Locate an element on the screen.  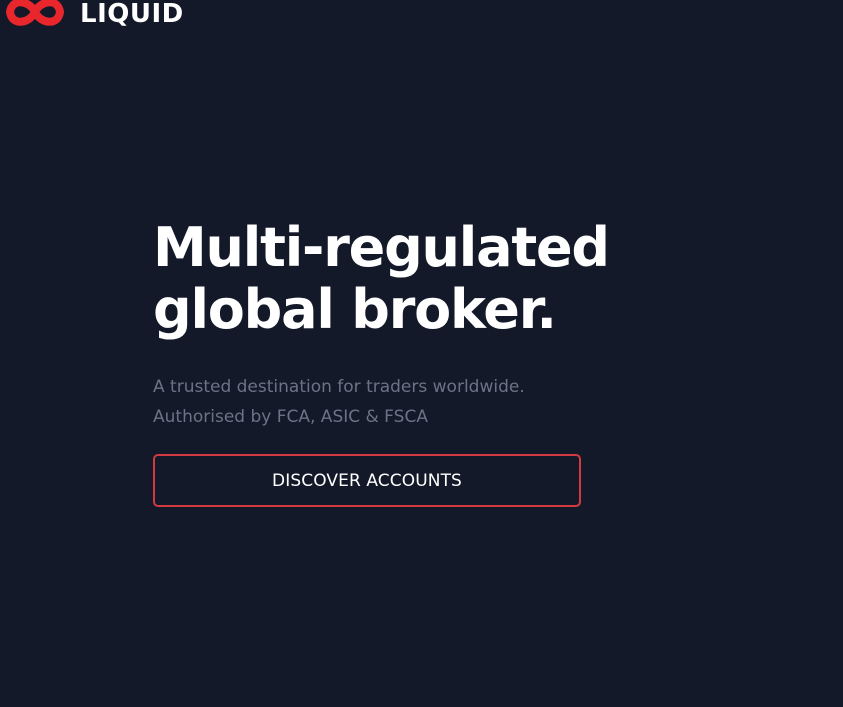
hero-title-line: Multi-regulated is located at coordinates (381, 247).